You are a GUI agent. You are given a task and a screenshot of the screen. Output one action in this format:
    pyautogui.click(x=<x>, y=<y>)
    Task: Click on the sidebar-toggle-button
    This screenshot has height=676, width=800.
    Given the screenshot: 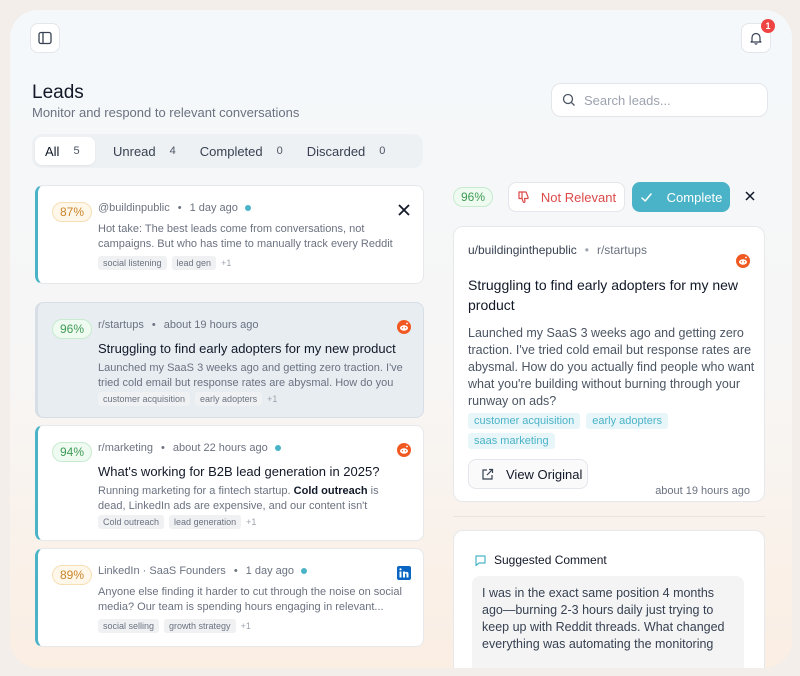 What is the action you would take?
    pyautogui.click(x=45, y=38)
    